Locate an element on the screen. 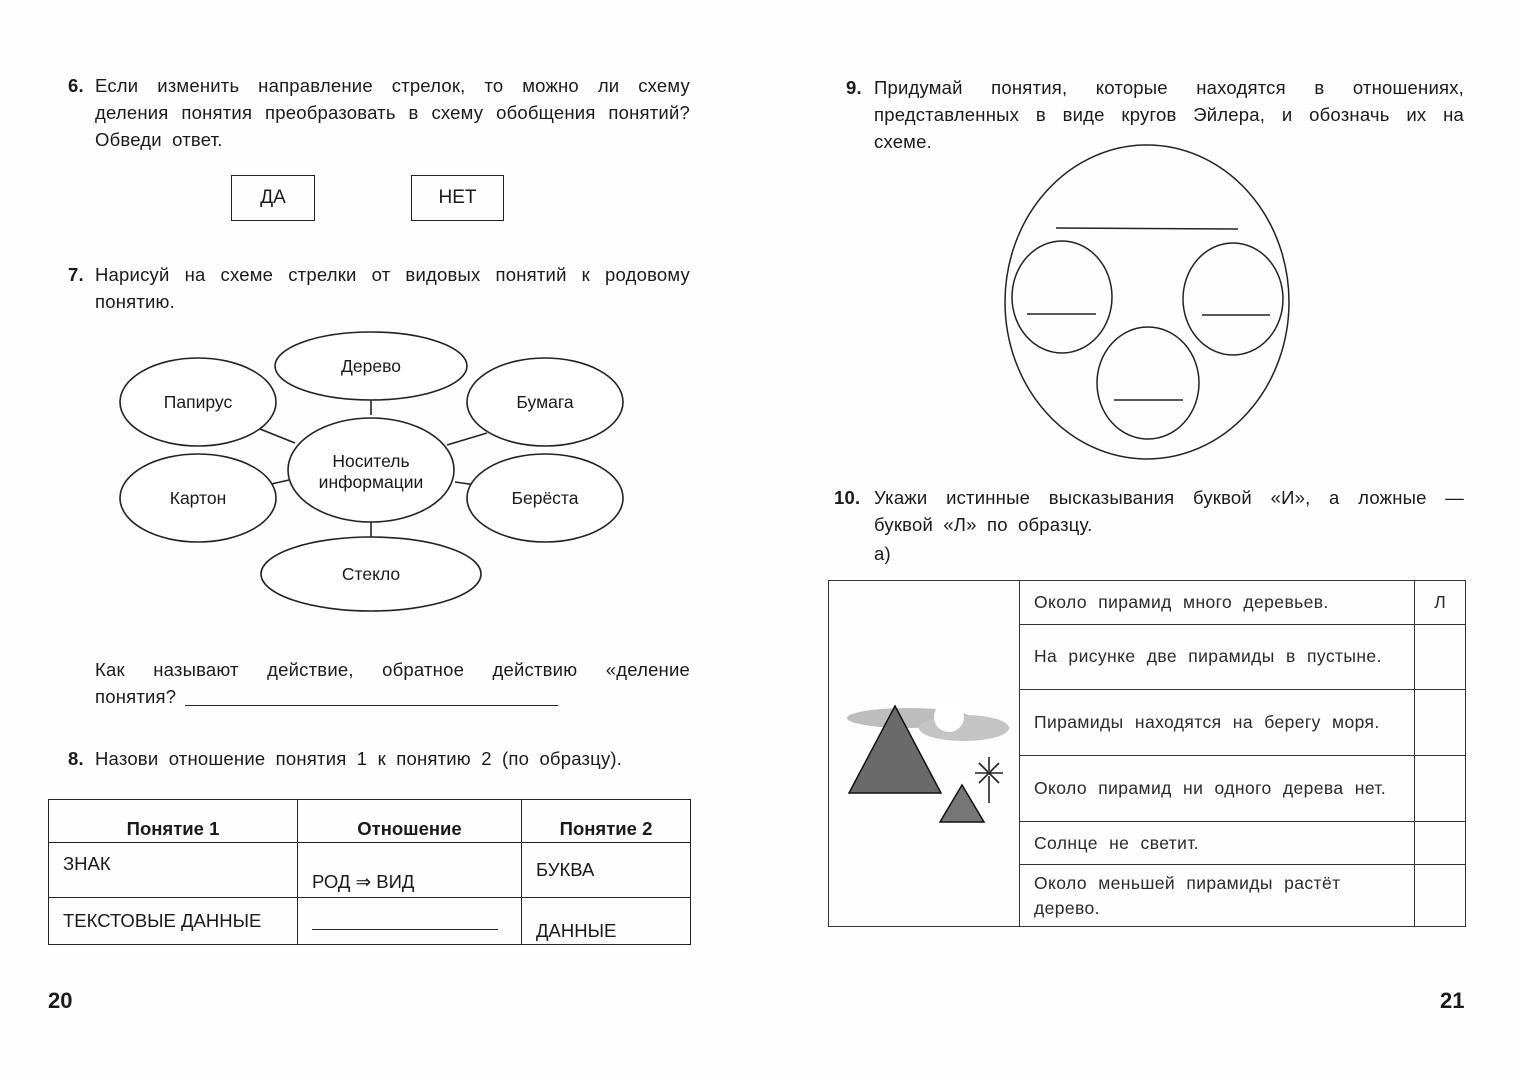 This screenshot has height=1080, width=1520. illustration-cell is located at coordinates (924, 753).